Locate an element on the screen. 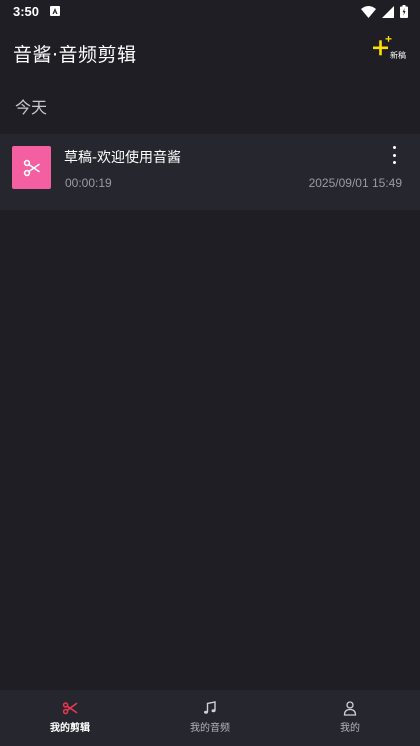  person-icon is located at coordinates (350, 708).